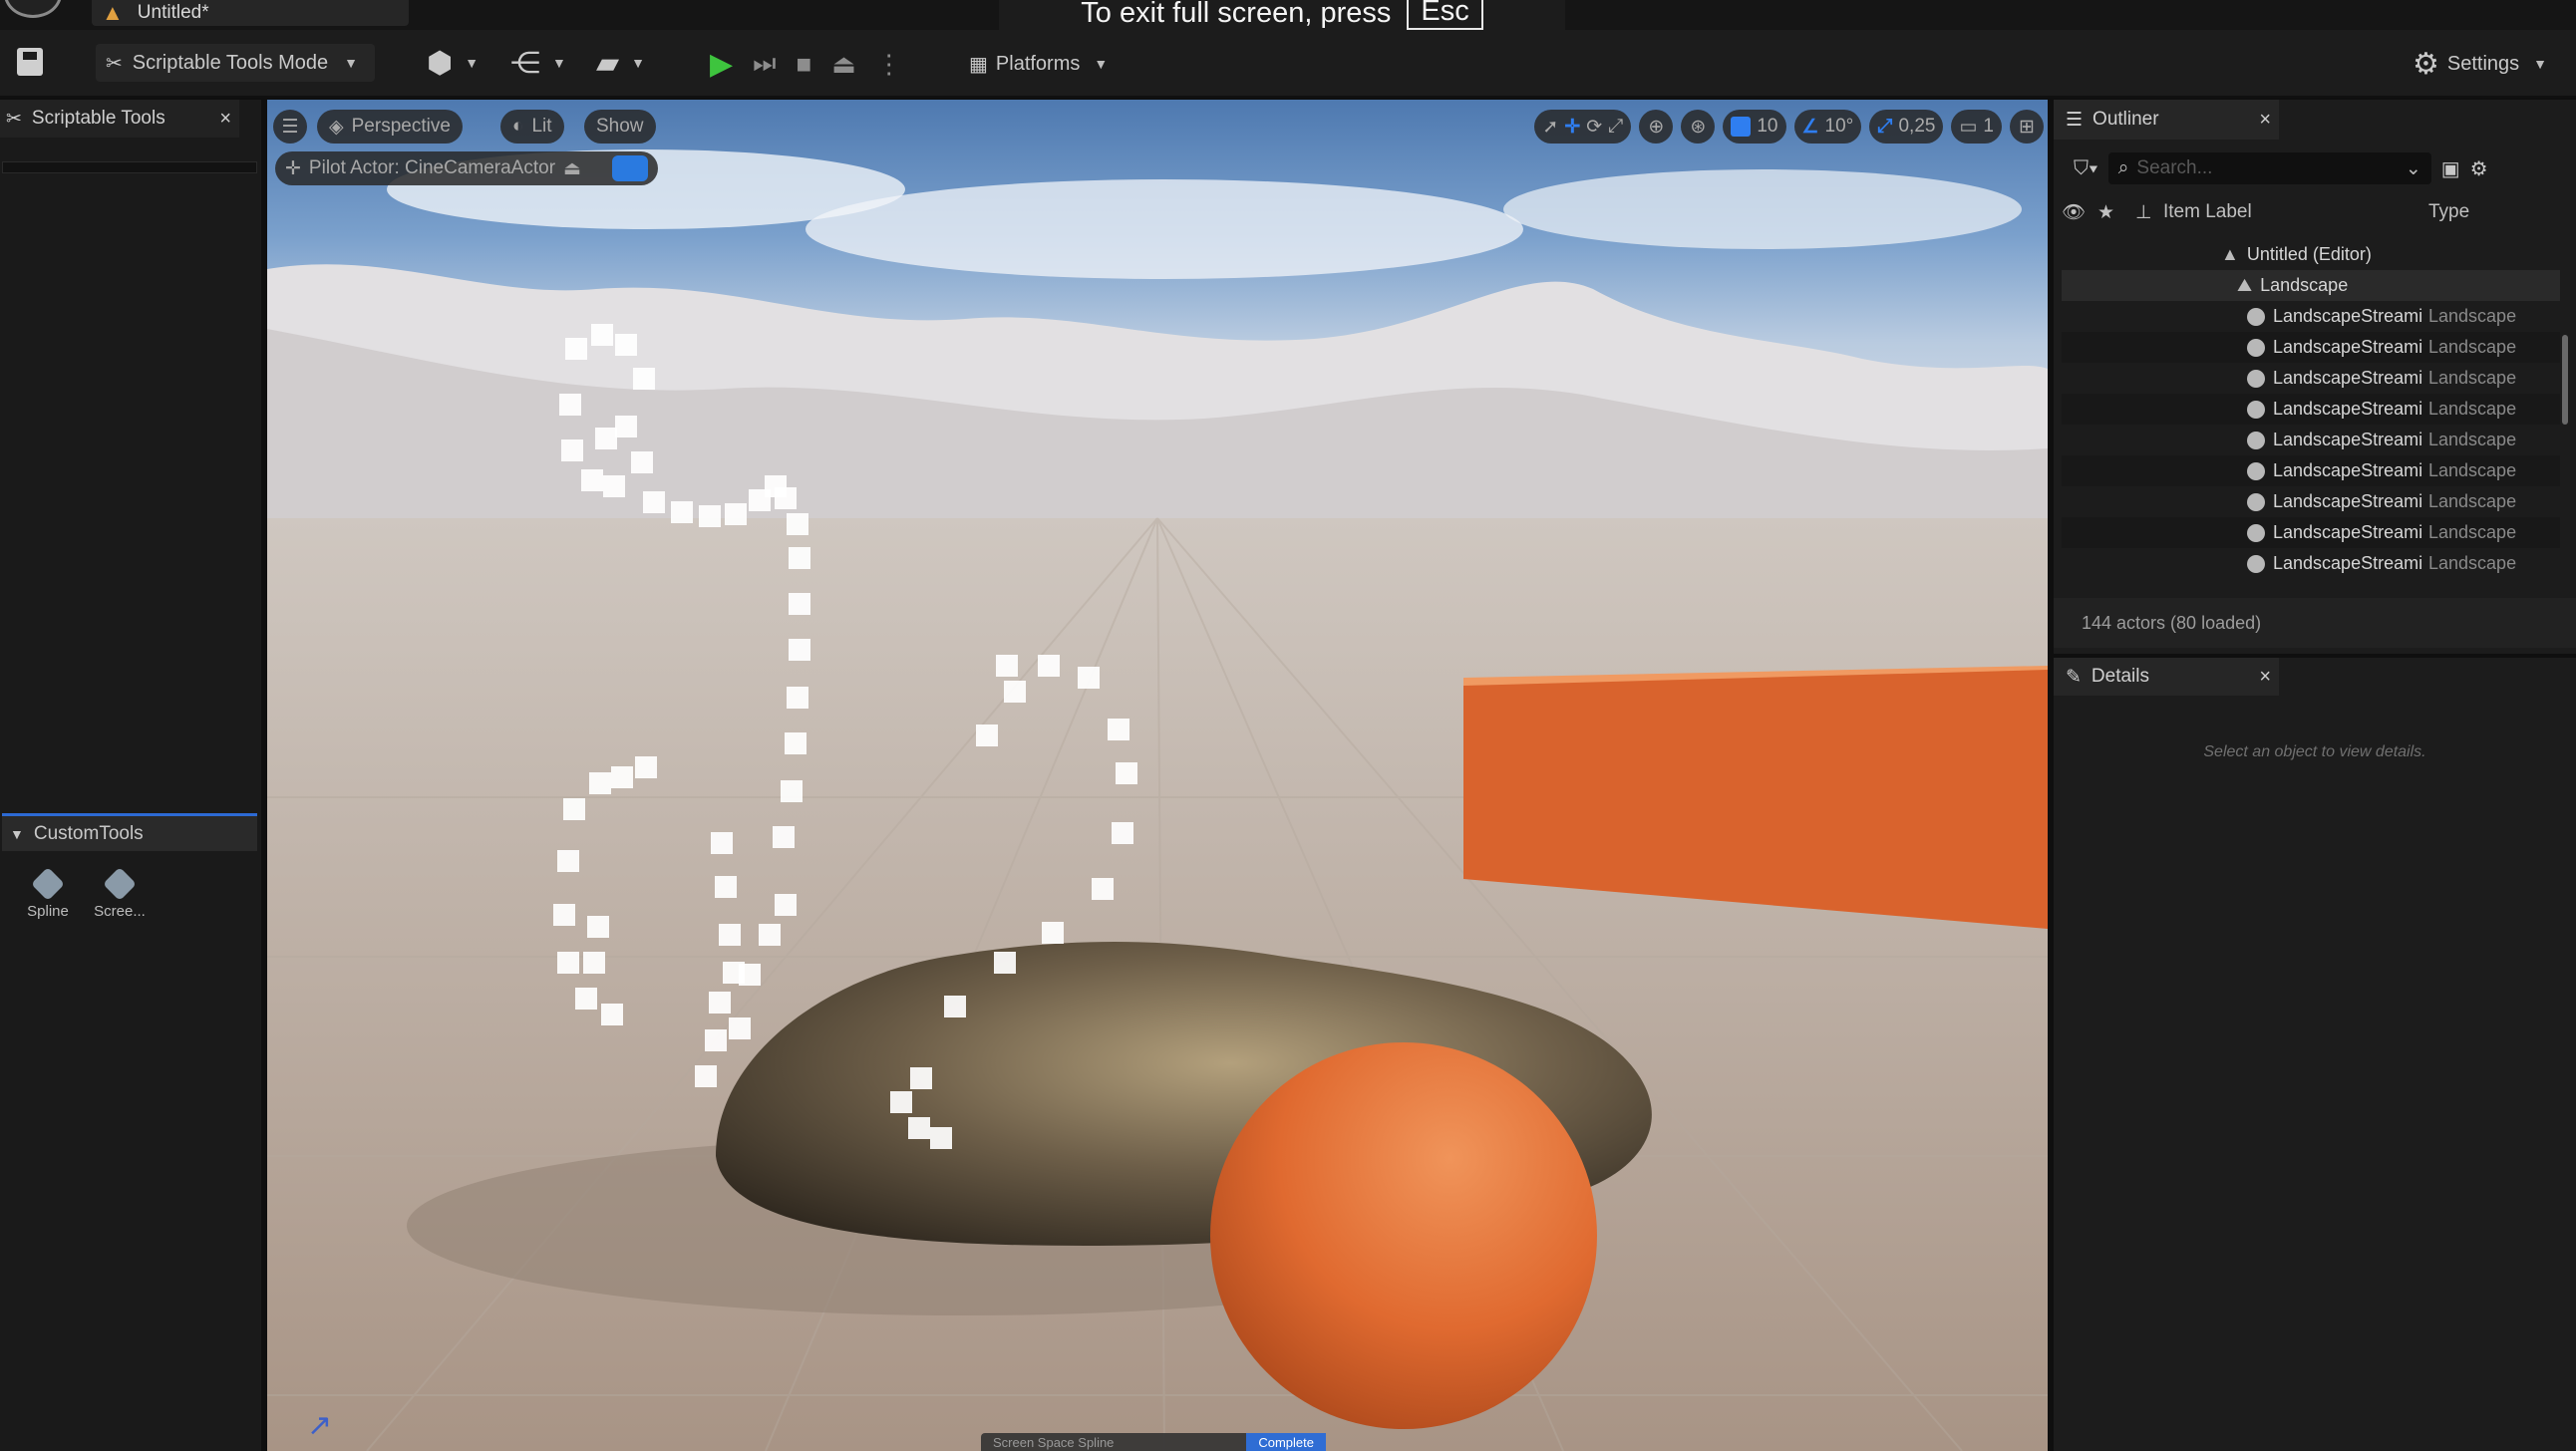 Image resolution: width=2576 pixels, height=1451 pixels. What do you see at coordinates (1572, 128) in the screenshot?
I see `translate-icon: ✛` at bounding box center [1572, 128].